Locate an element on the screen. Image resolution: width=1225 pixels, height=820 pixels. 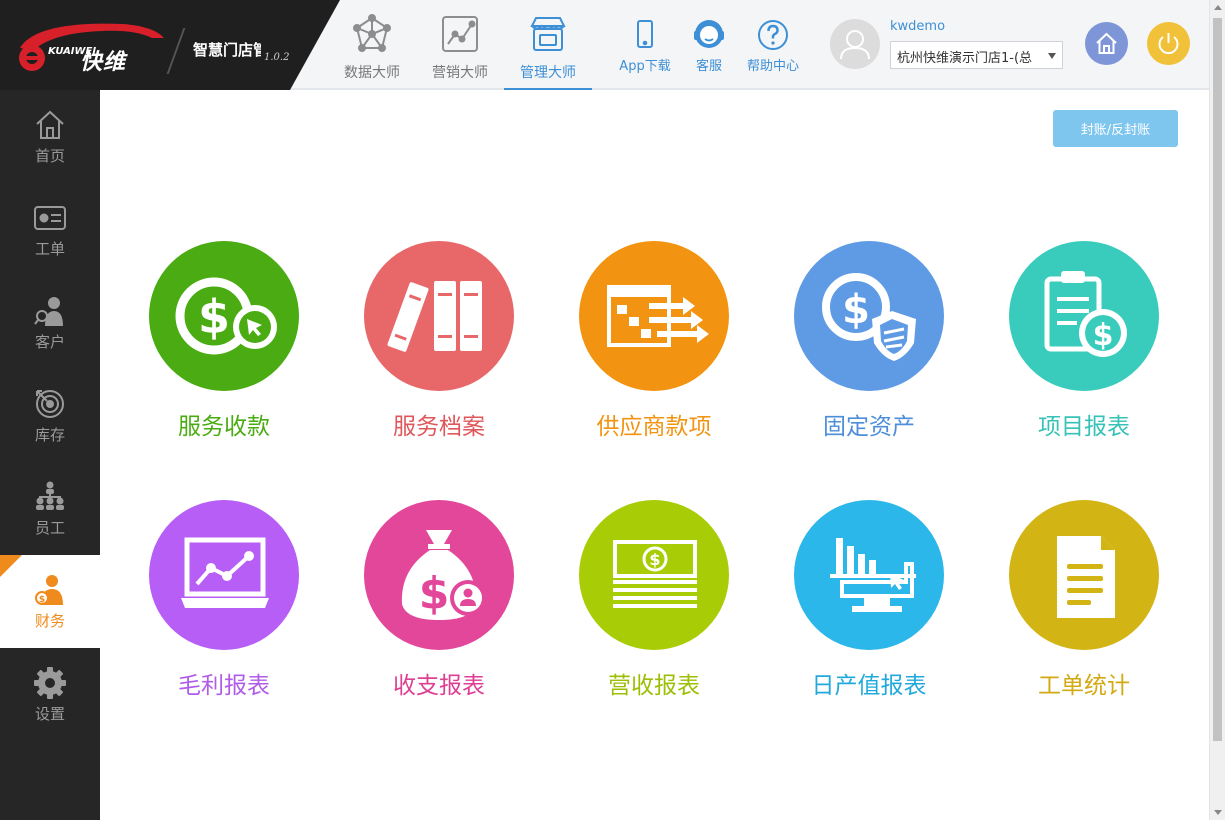
store-select: 杭州快维演示门店1-(总 is located at coordinates (976, 55).